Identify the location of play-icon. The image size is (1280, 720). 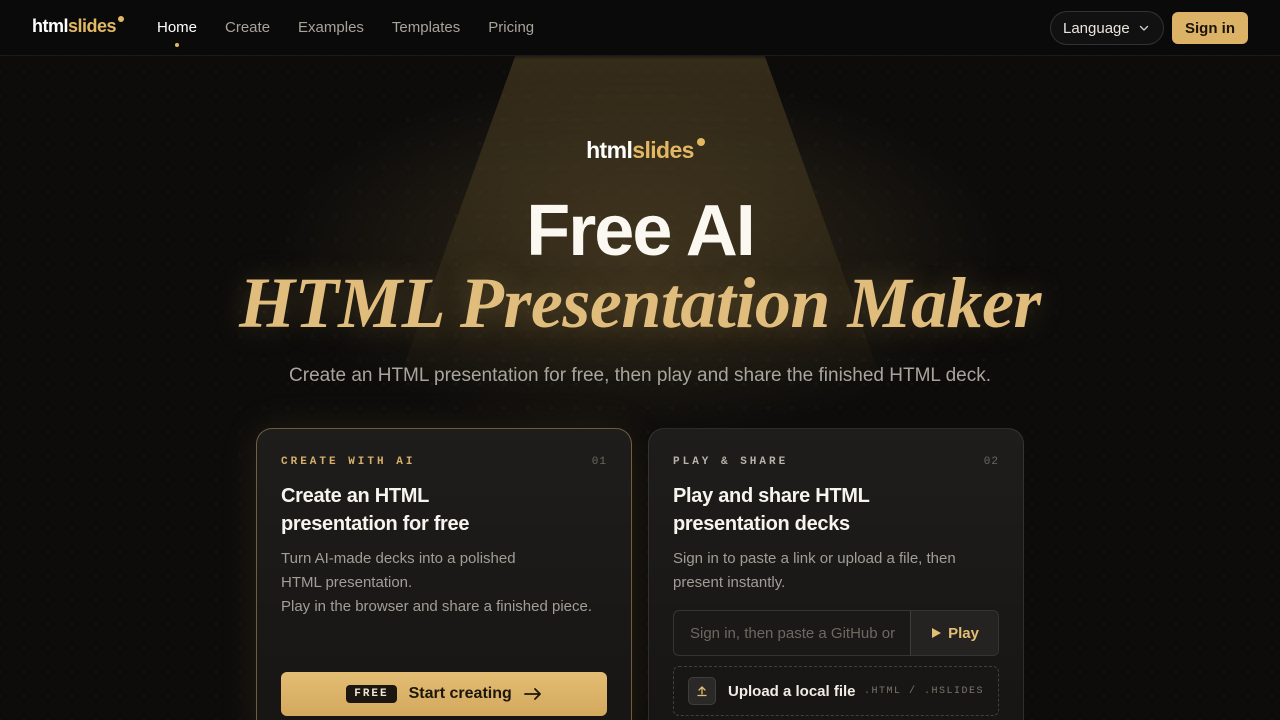
(937, 633).